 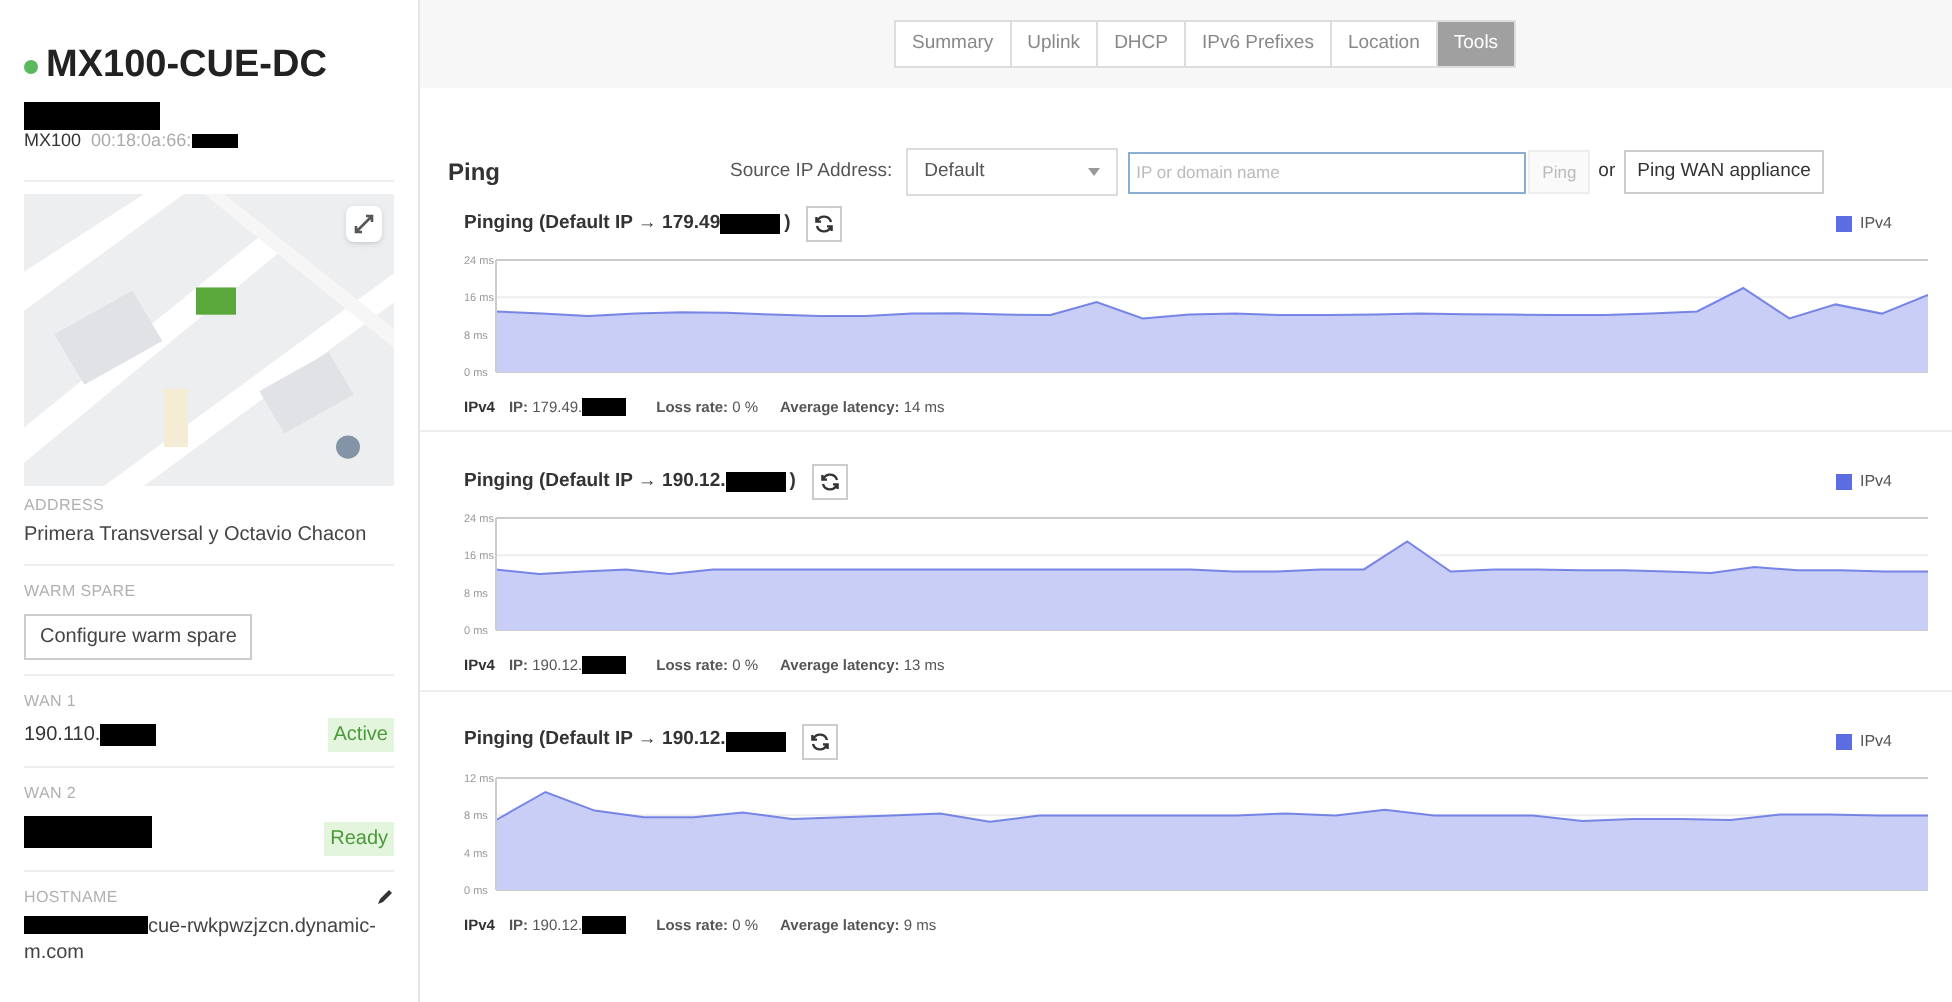 What do you see at coordinates (138, 636) in the screenshot?
I see `configure-warm-spare-button: Configure warm spare` at bounding box center [138, 636].